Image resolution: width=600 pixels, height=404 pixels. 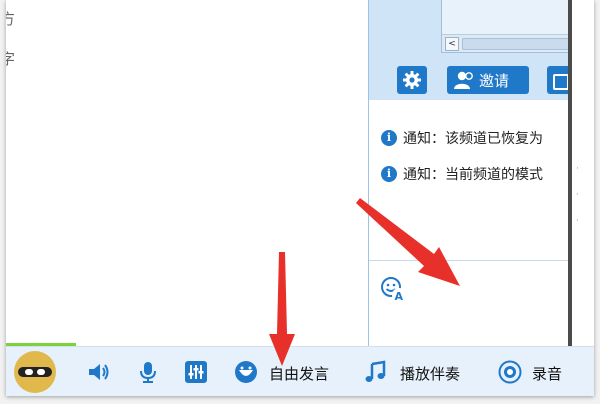 I want to click on drawer-content: · · ·, so click(x=577, y=195).